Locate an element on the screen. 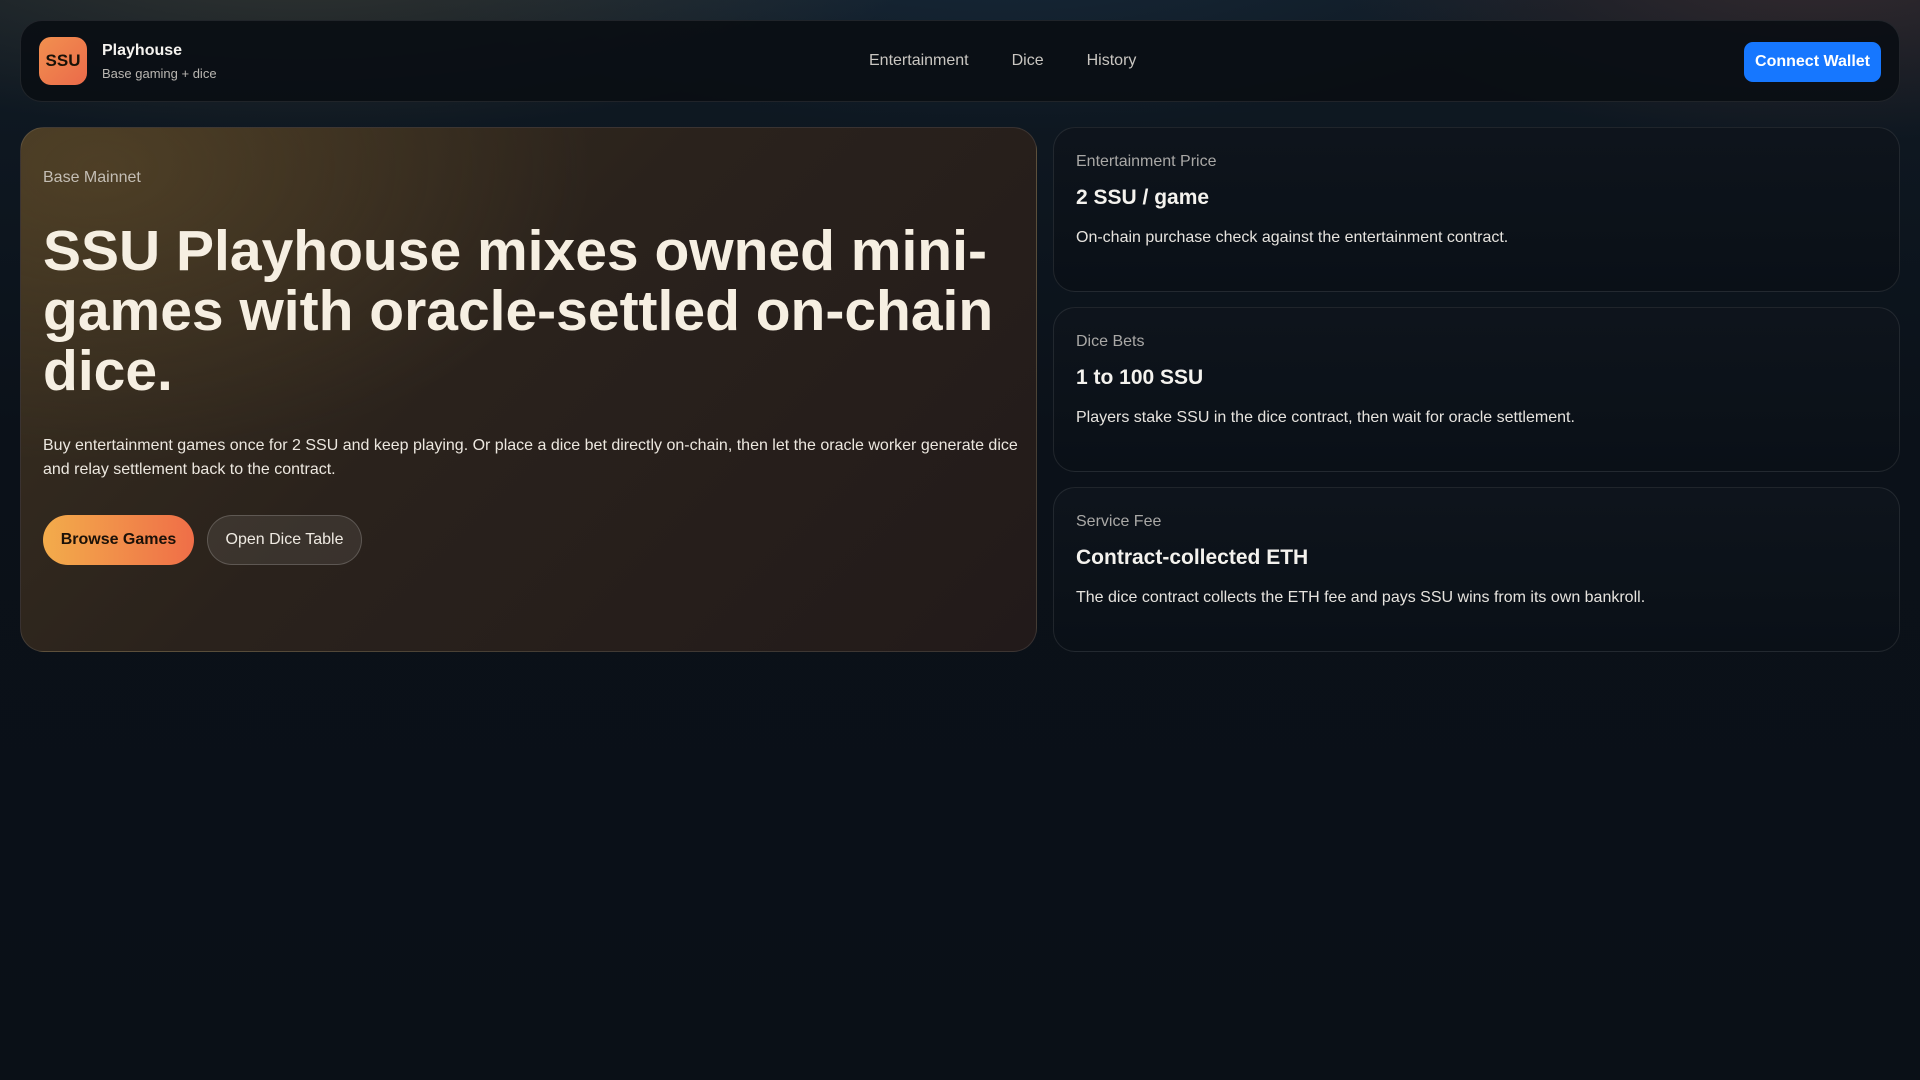 The width and height of the screenshot is (1920, 1080). card-value: 2 SSU / game is located at coordinates (1143, 197).